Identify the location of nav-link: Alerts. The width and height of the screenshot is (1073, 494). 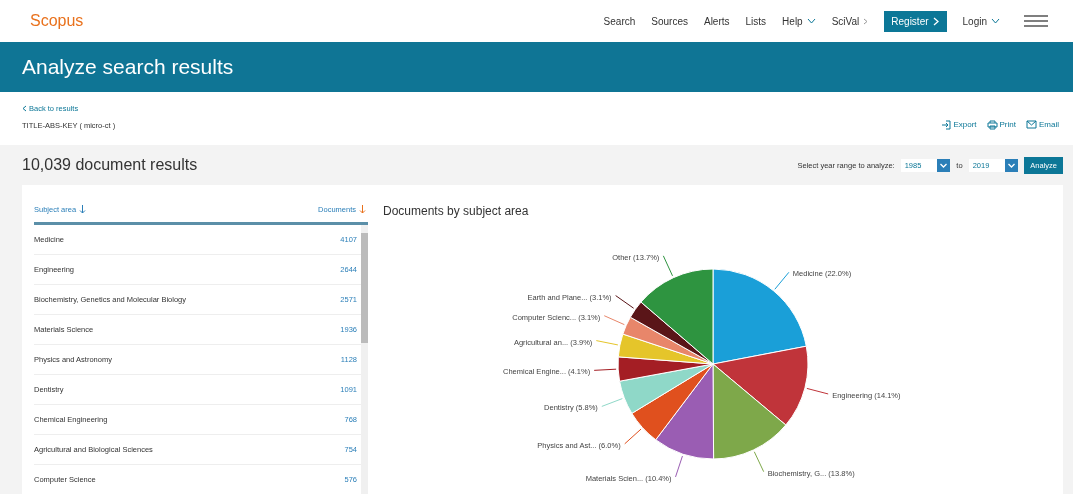
(716, 21).